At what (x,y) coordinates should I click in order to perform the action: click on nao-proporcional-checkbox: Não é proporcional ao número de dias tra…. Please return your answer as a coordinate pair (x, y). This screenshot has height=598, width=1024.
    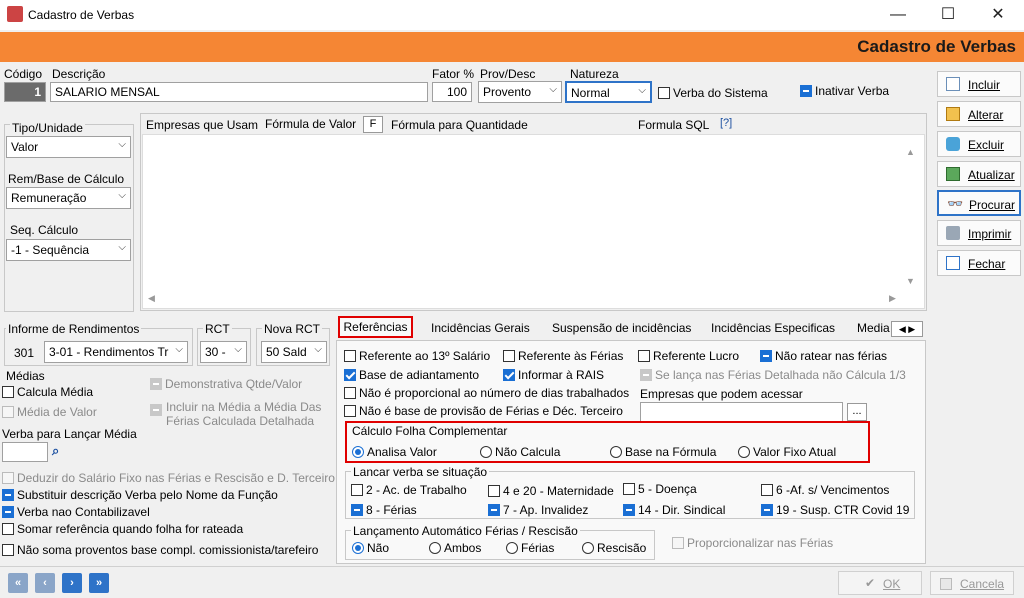
    Looking at the image, I should click on (486, 392).